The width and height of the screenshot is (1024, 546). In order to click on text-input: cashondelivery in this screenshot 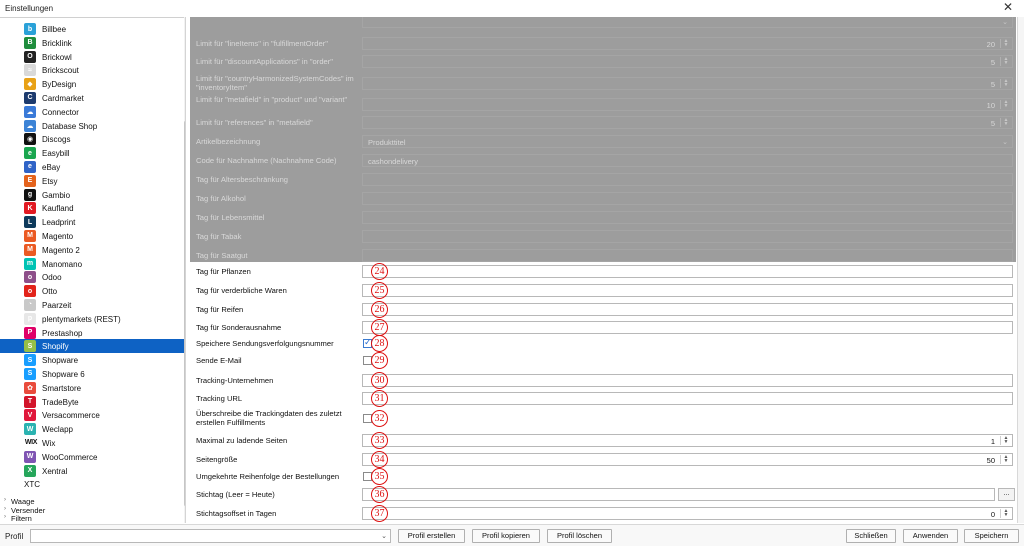, I will do `click(687, 160)`.